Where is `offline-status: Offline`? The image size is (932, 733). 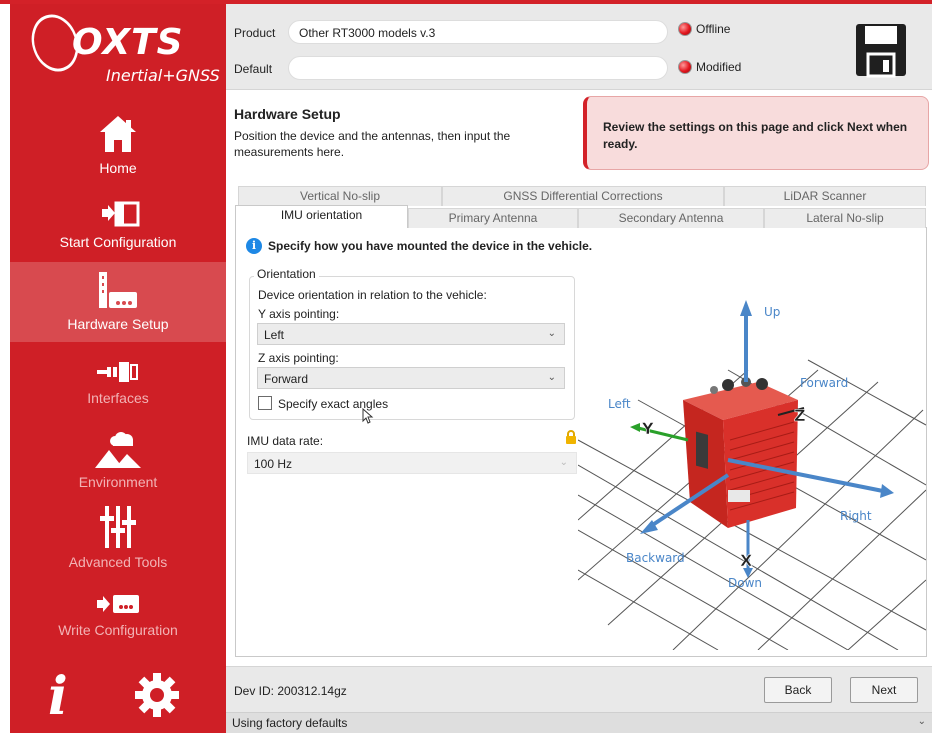
offline-status: Offline is located at coordinates (704, 29).